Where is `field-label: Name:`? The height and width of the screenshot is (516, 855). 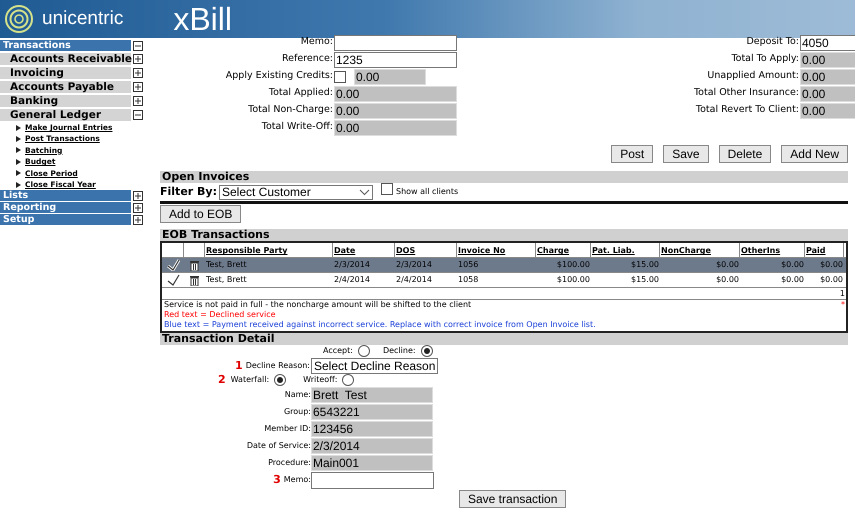
field-label: Name: is located at coordinates (297, 394).